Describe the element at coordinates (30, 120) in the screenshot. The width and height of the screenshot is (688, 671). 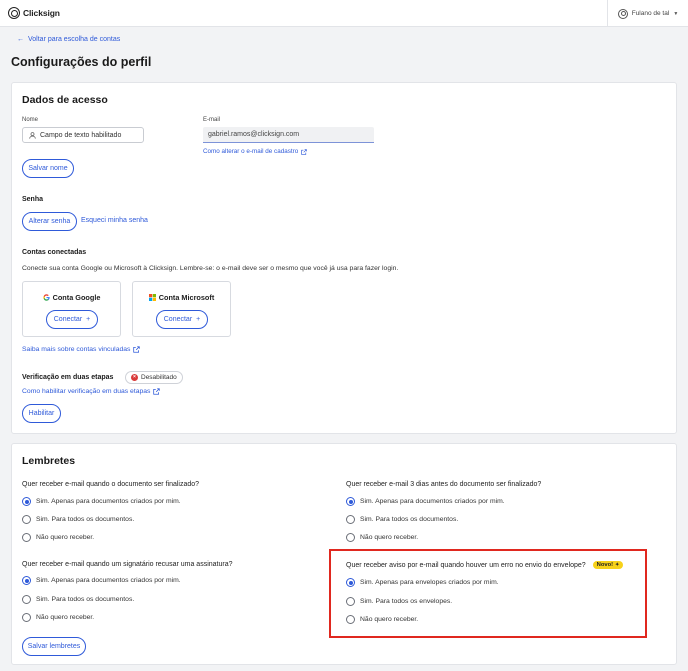
I see `name-label: Nome` at that location.